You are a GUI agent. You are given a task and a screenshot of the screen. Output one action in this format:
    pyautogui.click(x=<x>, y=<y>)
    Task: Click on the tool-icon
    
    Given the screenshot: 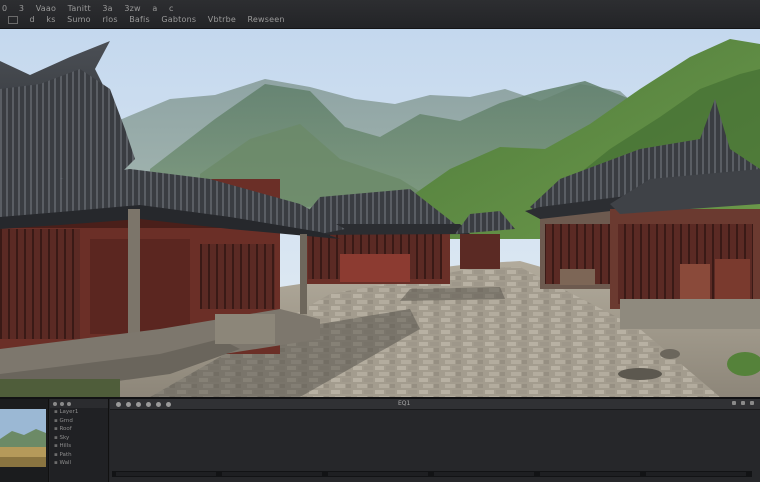 What is the action you would take?
    pyautogui.click(x=13, y=19)
    